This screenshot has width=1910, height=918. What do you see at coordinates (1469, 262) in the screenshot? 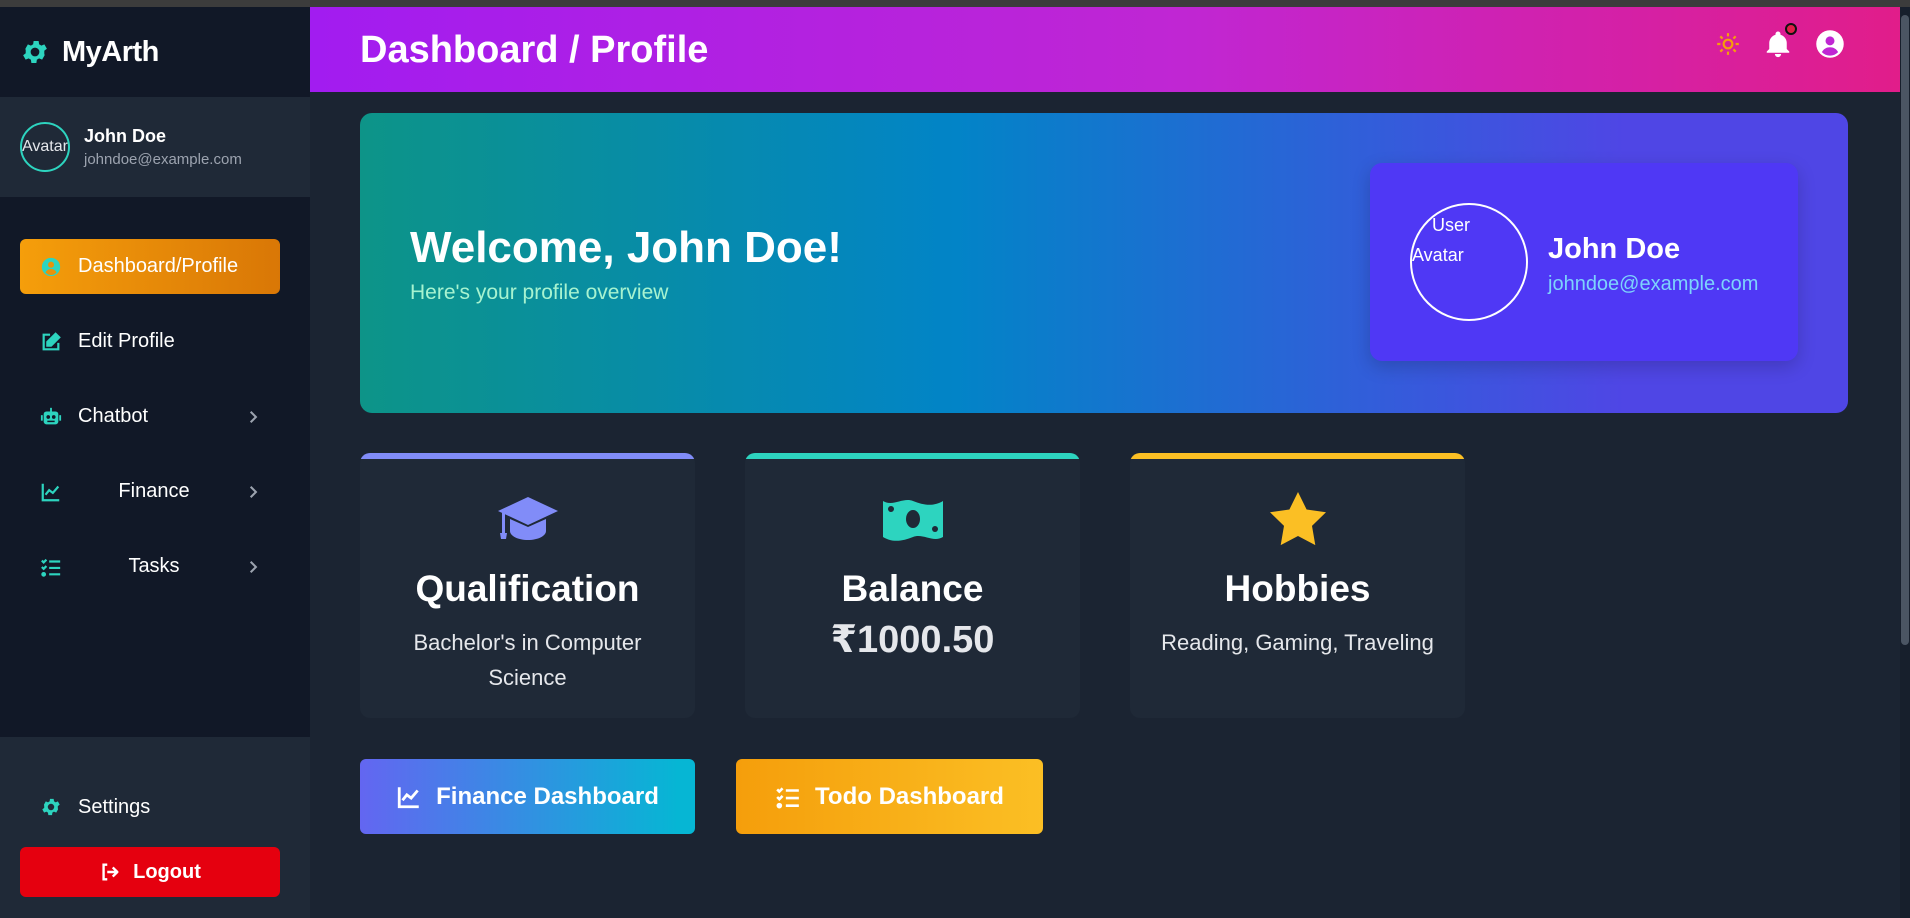
I see `avatar: User Avatar` at bounding box center [1469, 262].